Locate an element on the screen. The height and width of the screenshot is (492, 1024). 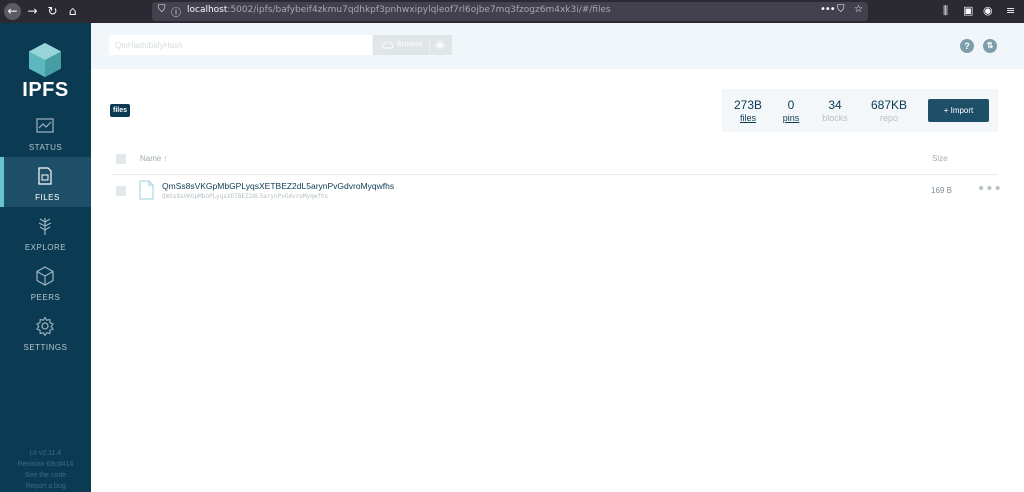
stat-value: 0 is located at coordinates (791, 105).